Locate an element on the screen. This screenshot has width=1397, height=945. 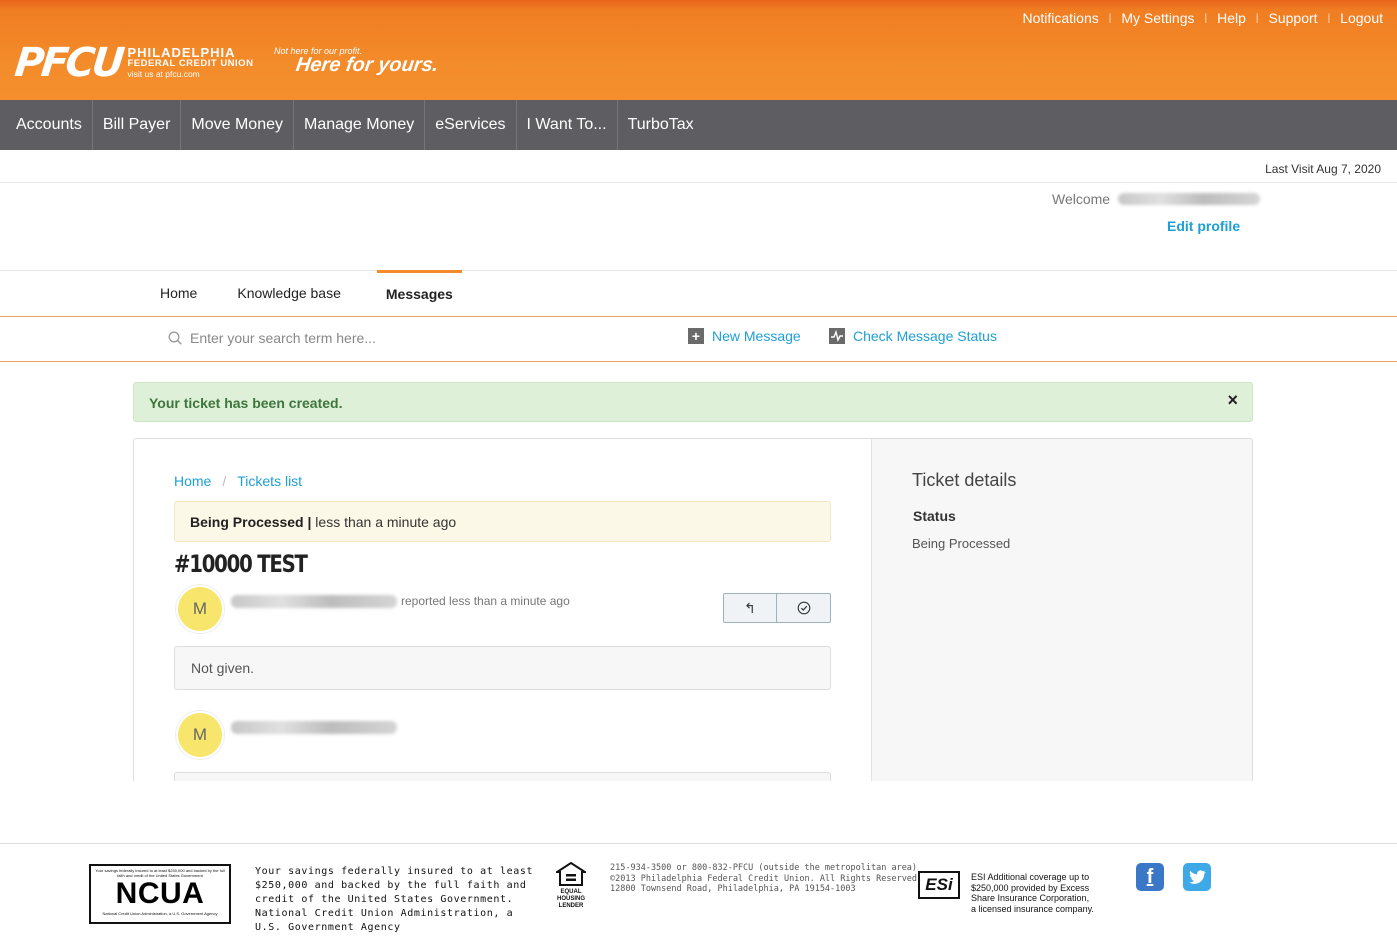
welcome-label: Welcome is located at coordinates (1081, 199).